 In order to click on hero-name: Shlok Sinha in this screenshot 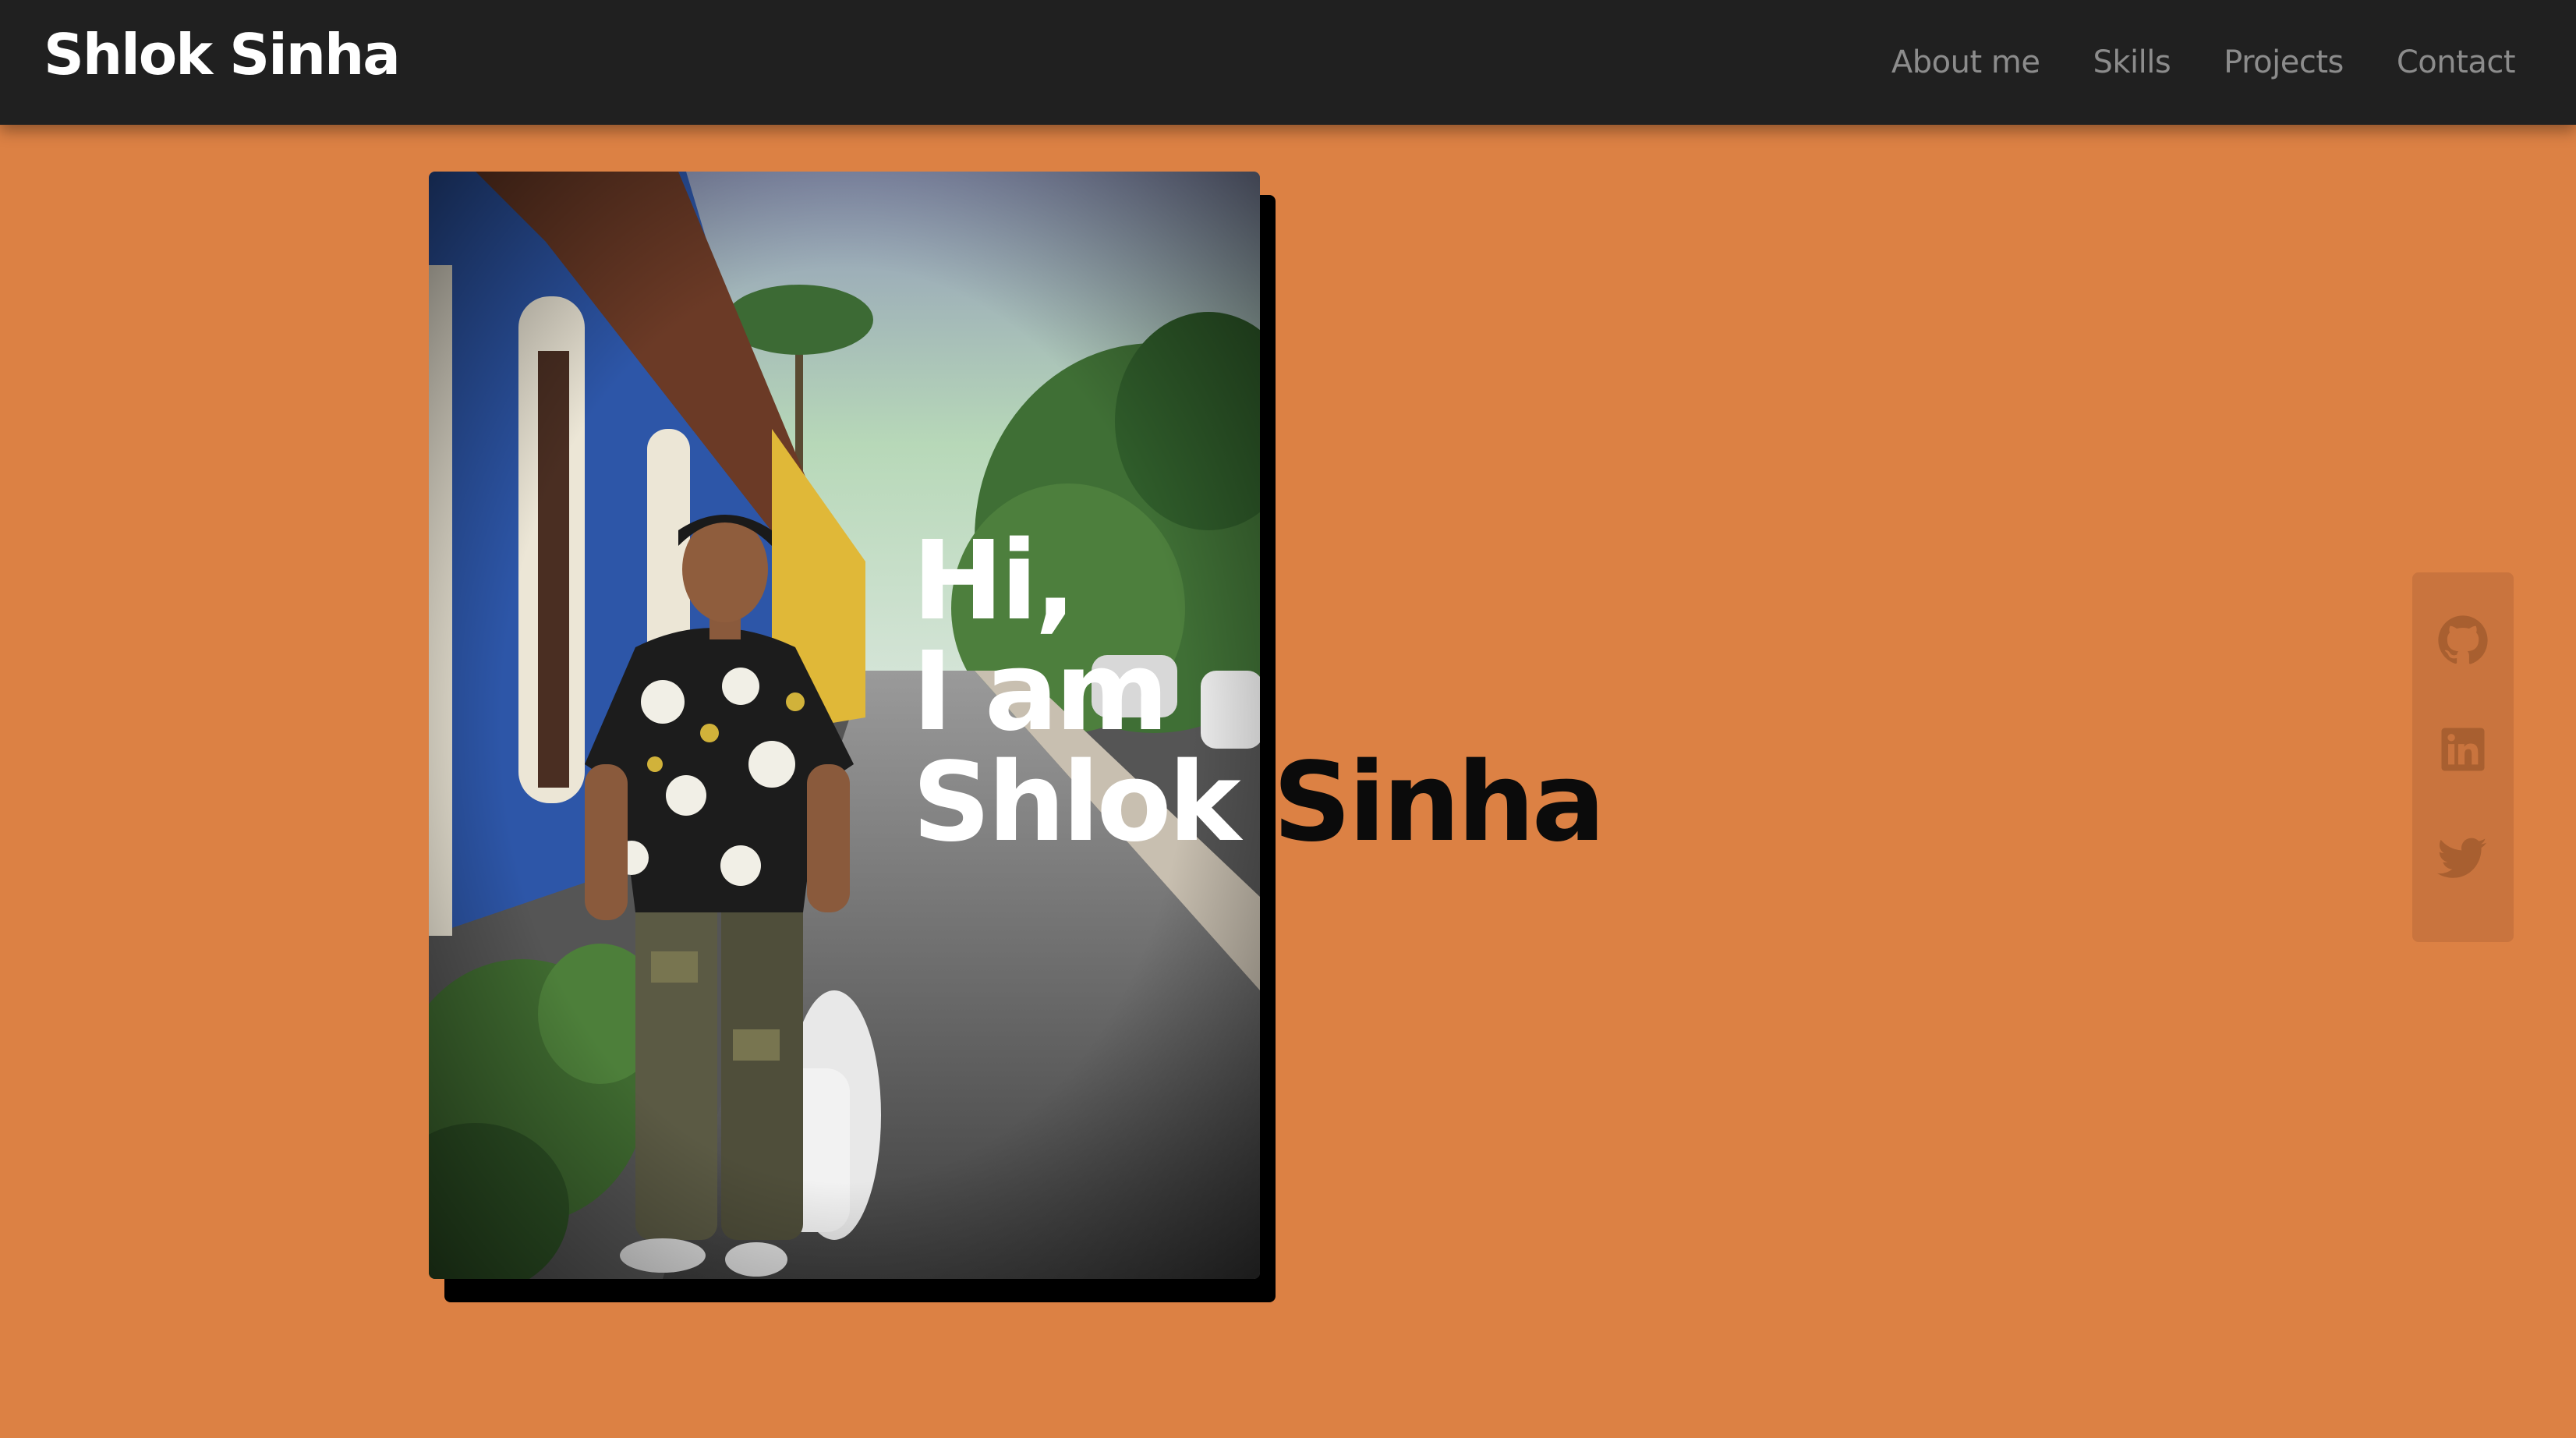, I will do `click(1258, 803)`.